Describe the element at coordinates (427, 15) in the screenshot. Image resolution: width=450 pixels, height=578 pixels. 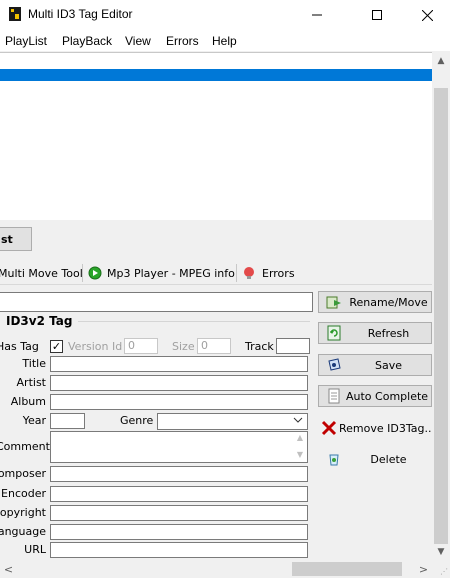
I see `close-button` at that location.